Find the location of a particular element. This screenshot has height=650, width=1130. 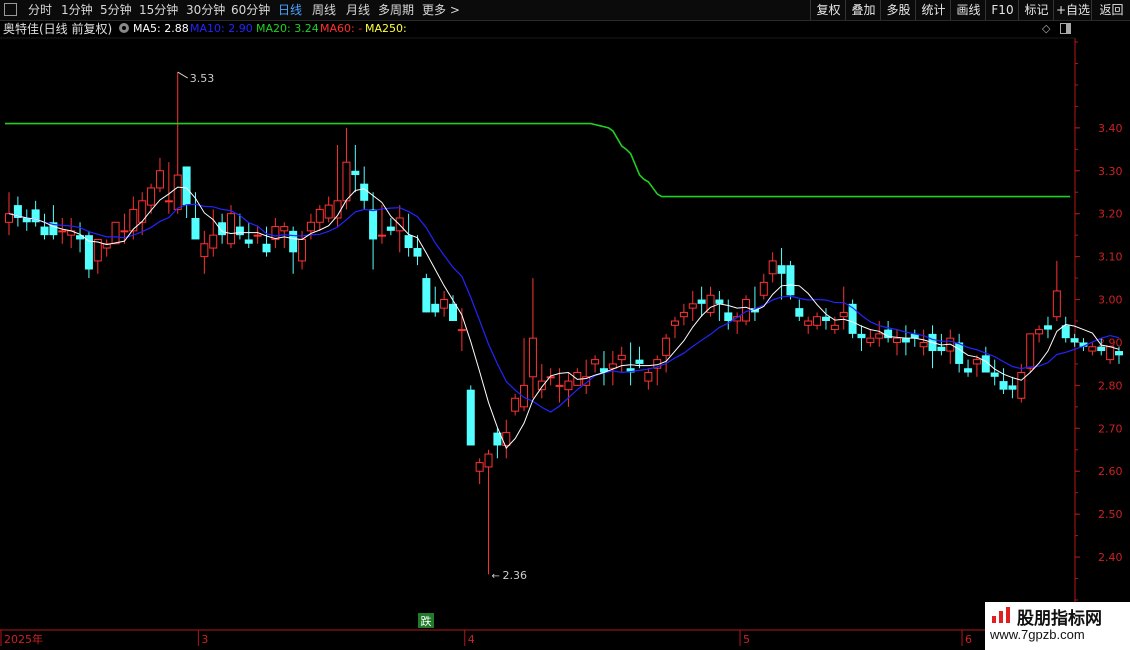

watermark-logo-icon is located at coordinates (1001, 615).